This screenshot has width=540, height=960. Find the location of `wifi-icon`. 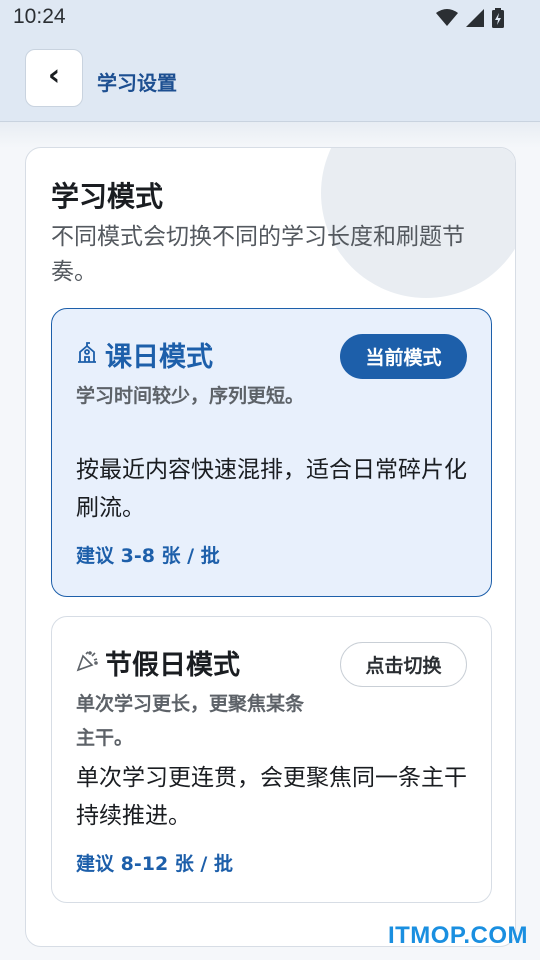

wifi-icon is located at coordinates (447, 20).